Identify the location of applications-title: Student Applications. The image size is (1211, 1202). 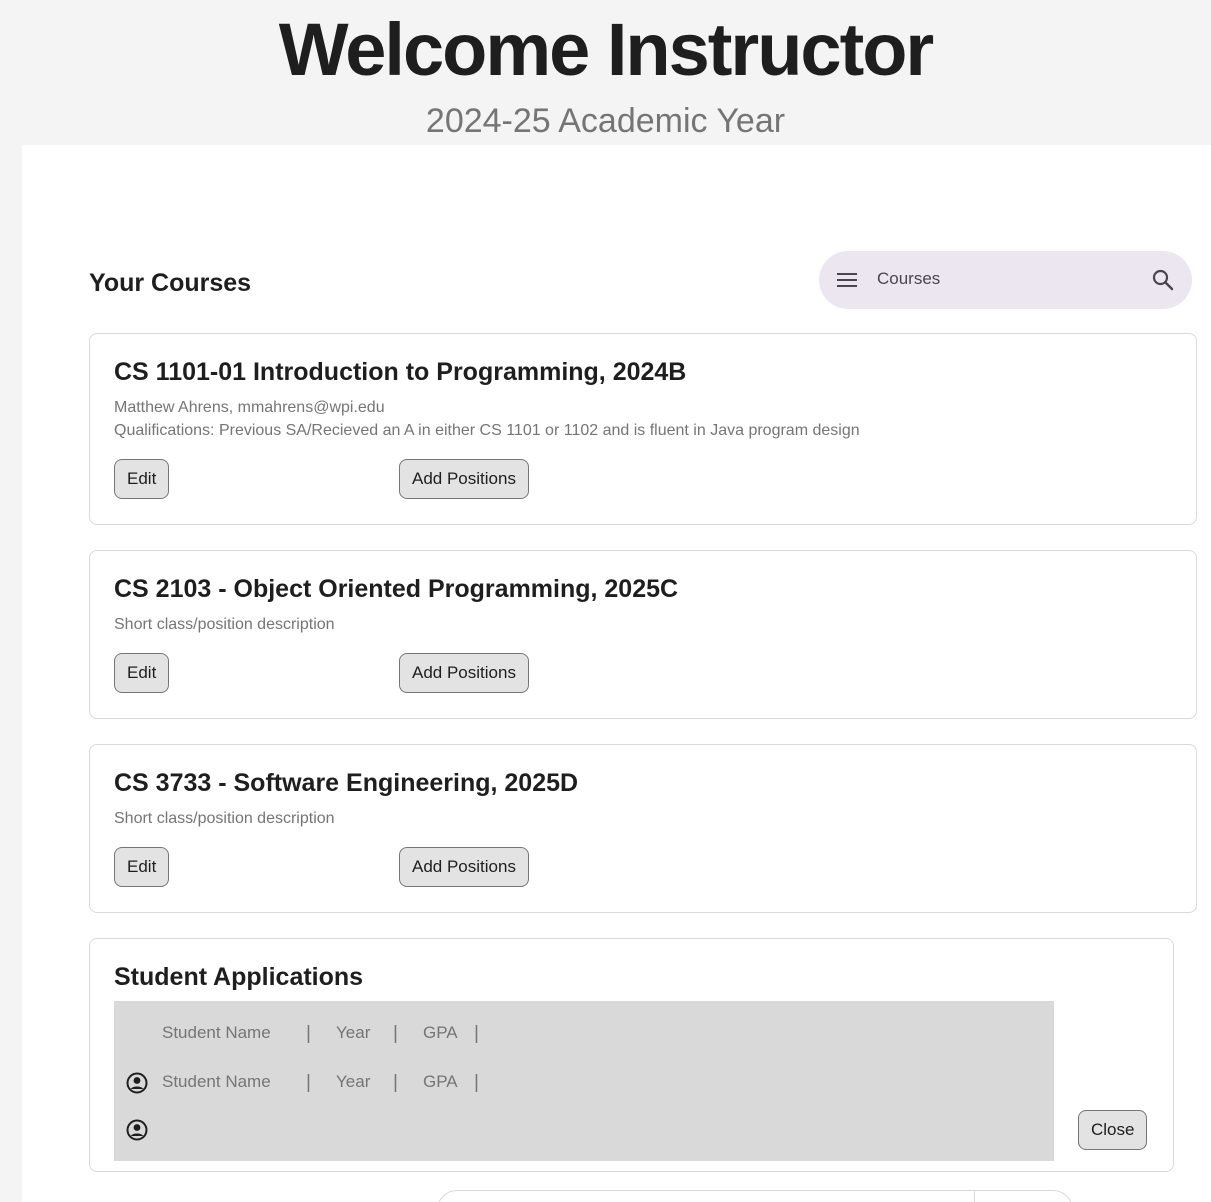
(239, 977).